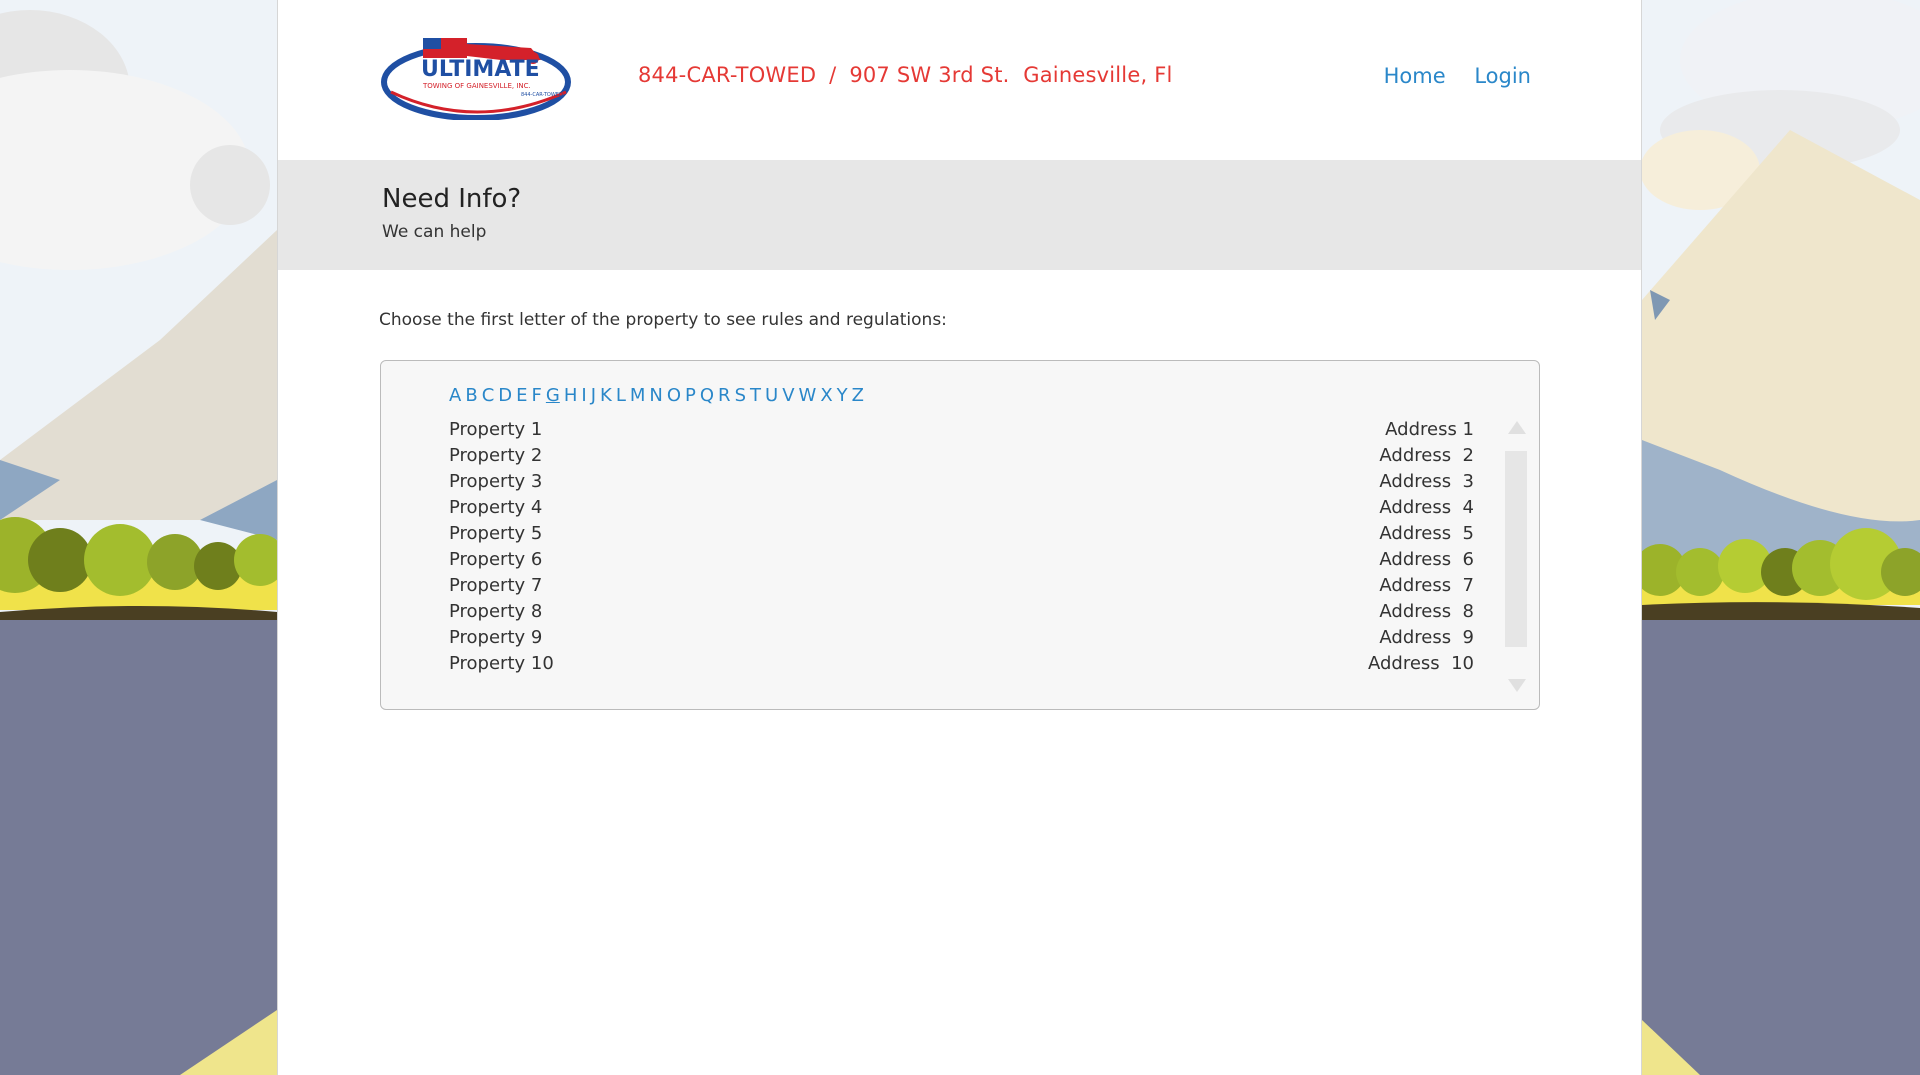 The height and width of the screenshot is (1075, 1920). What do you see at coordinates (707, 395) in the screenshot?
I see `letter-link-q: Q` at bounding box center [707, 395].